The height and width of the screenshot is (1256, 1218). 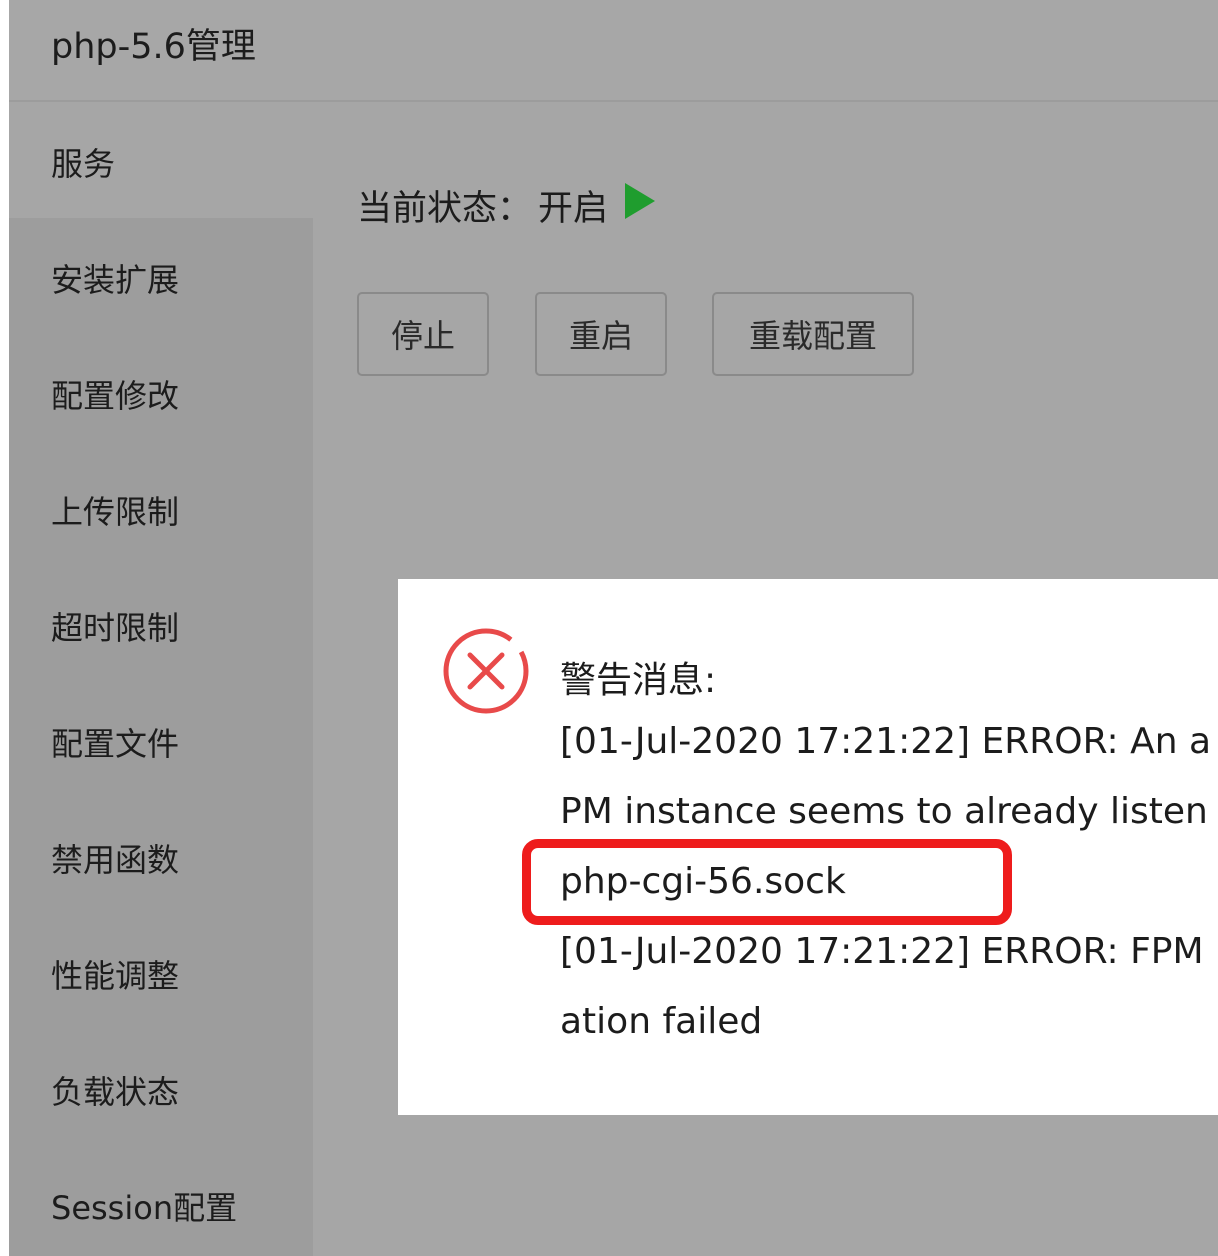 What do you see at coordinates (161, 160) in the screenshot?
I see `sidebar-item-service: 服务` at bounding box center [161, 160].